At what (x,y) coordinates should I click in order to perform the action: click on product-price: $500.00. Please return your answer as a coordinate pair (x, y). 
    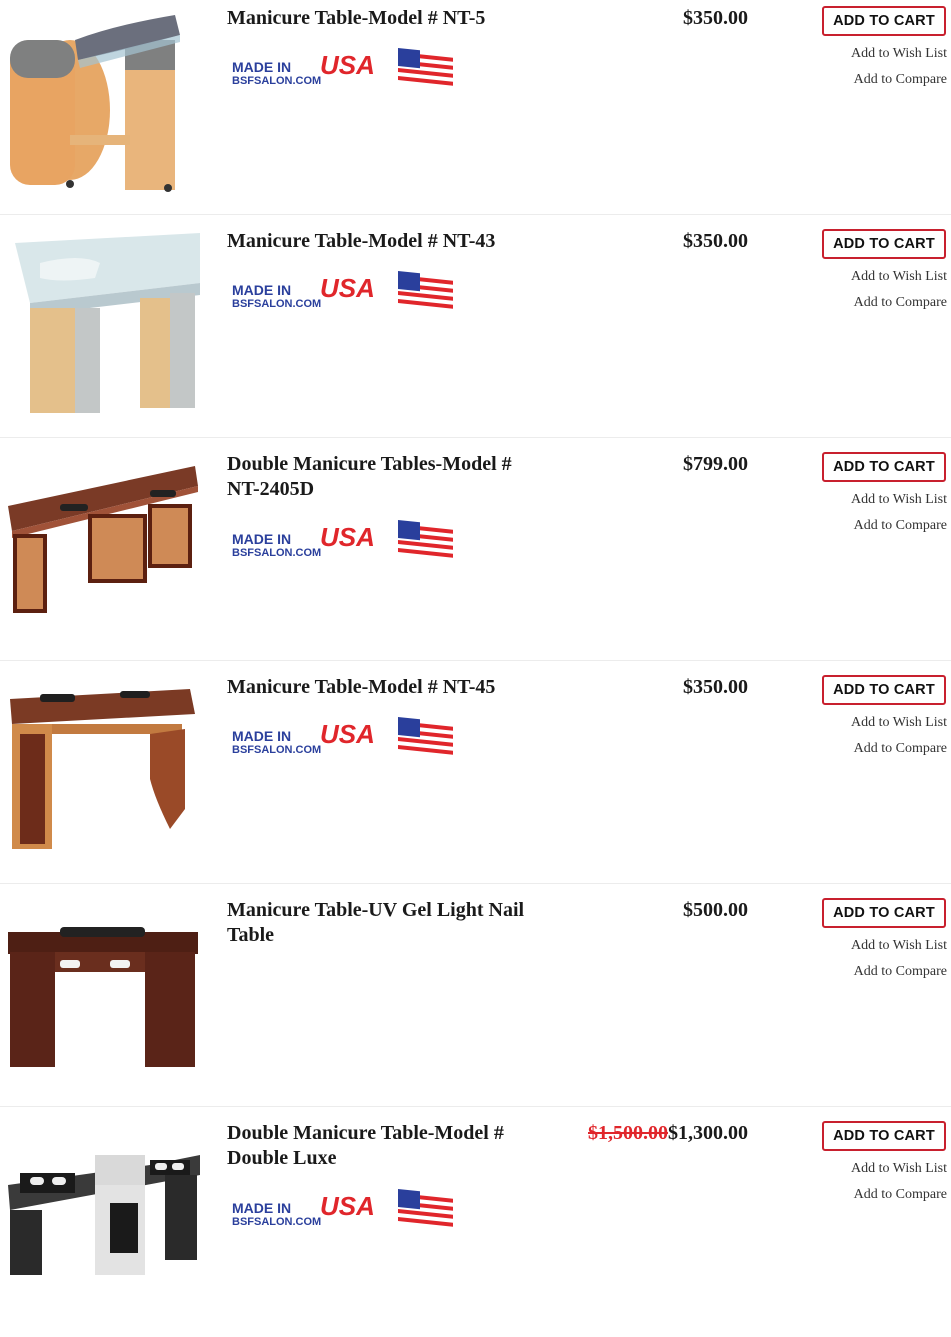
    Looking at the image, I should click on (715, 910).